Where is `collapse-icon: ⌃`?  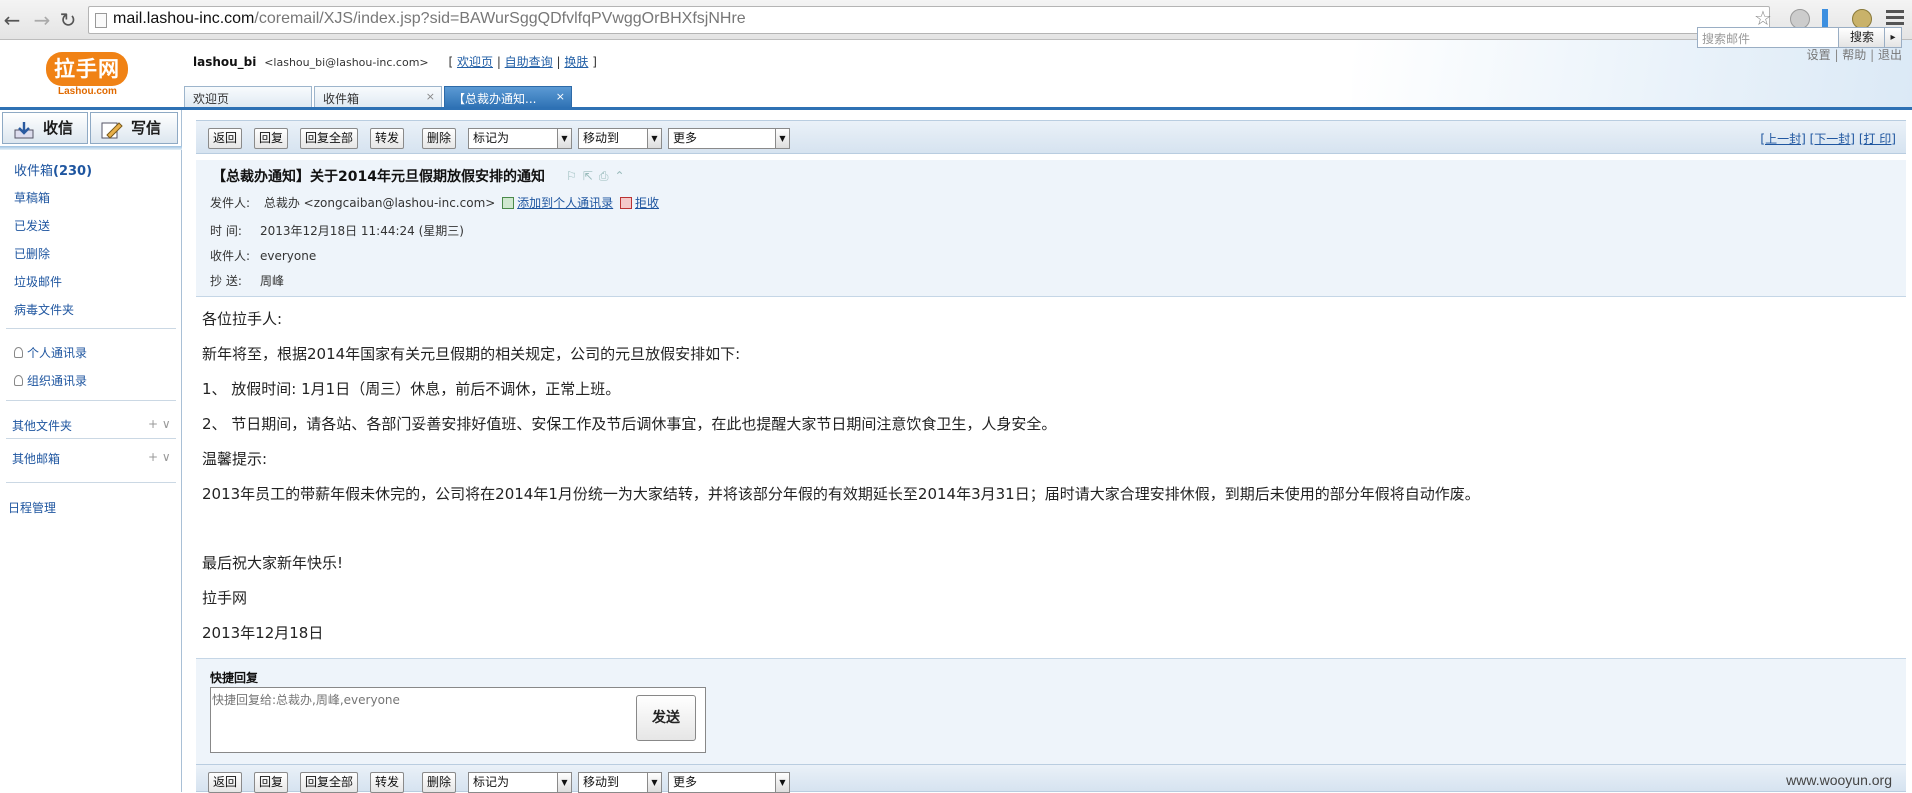
collapse-icon: ⌃ is located at coordinates (622, 176).